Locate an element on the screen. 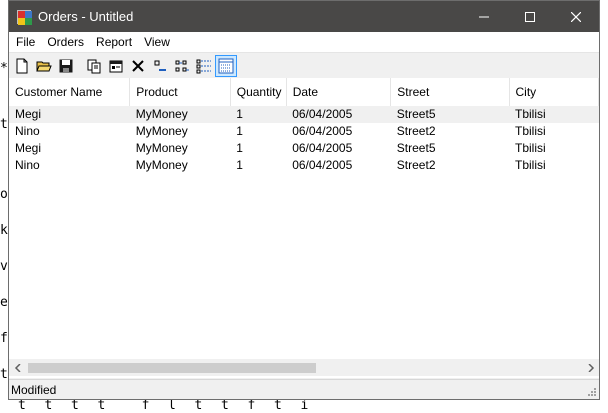  chevron-right-icon is located at coordinates (590, 367).